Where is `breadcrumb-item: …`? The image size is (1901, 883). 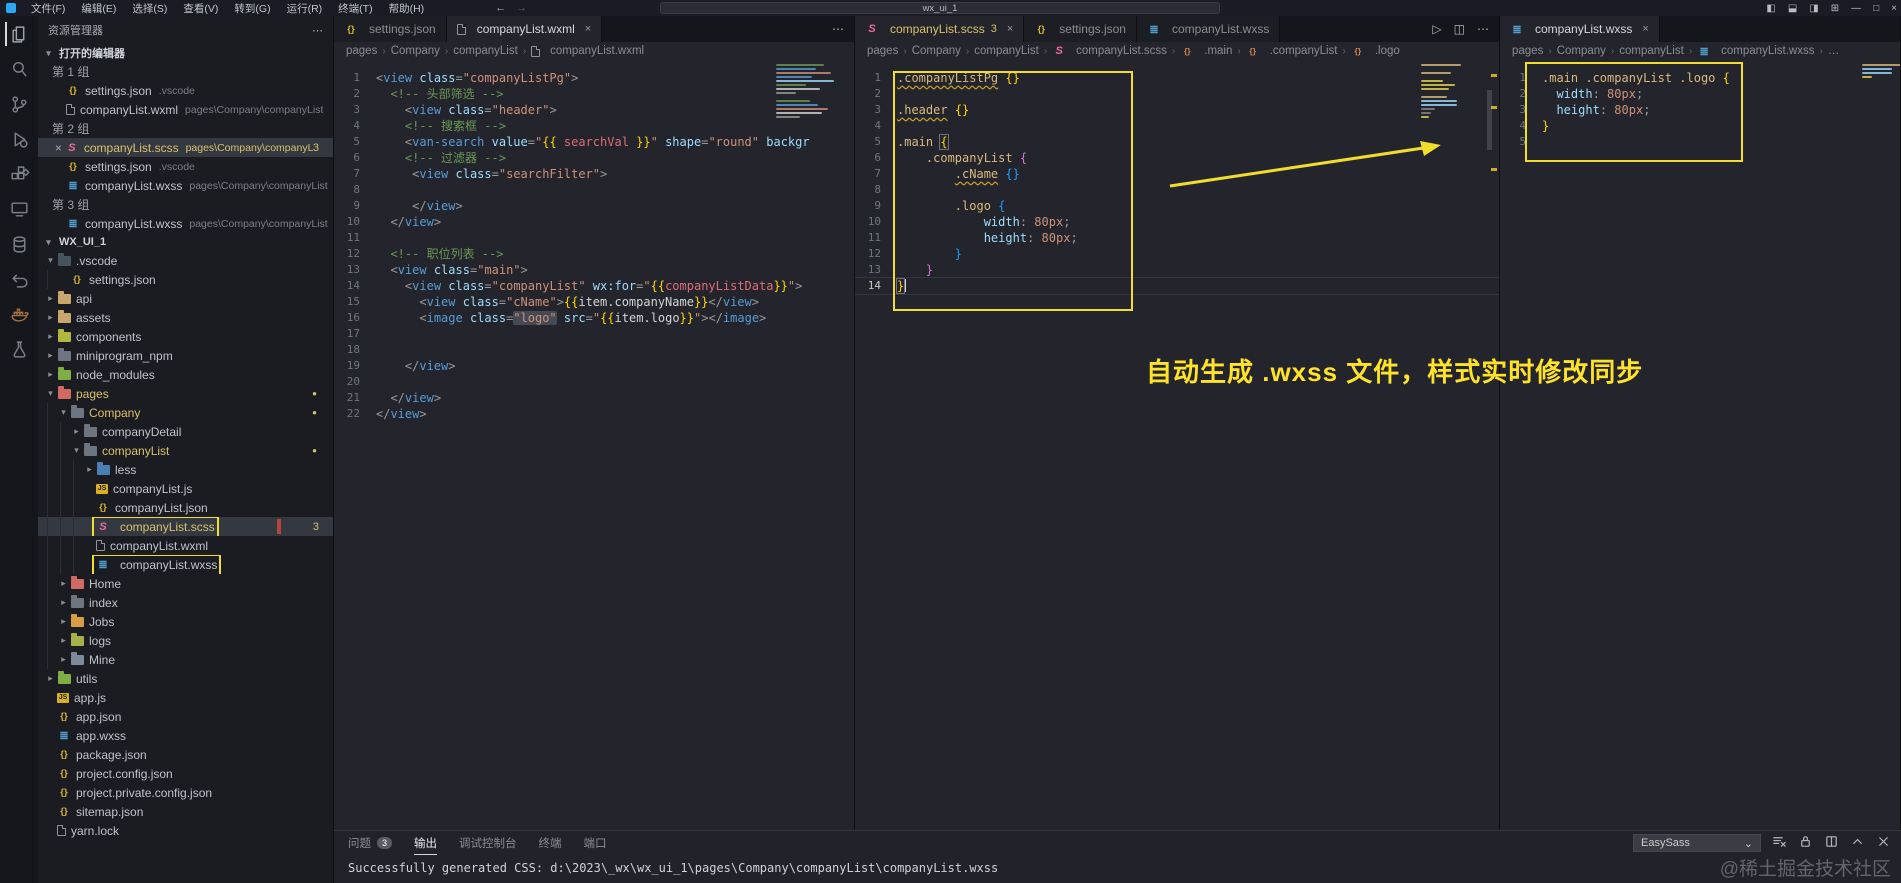
breadcrumb-item: … is located at coordinates (1834, 51).